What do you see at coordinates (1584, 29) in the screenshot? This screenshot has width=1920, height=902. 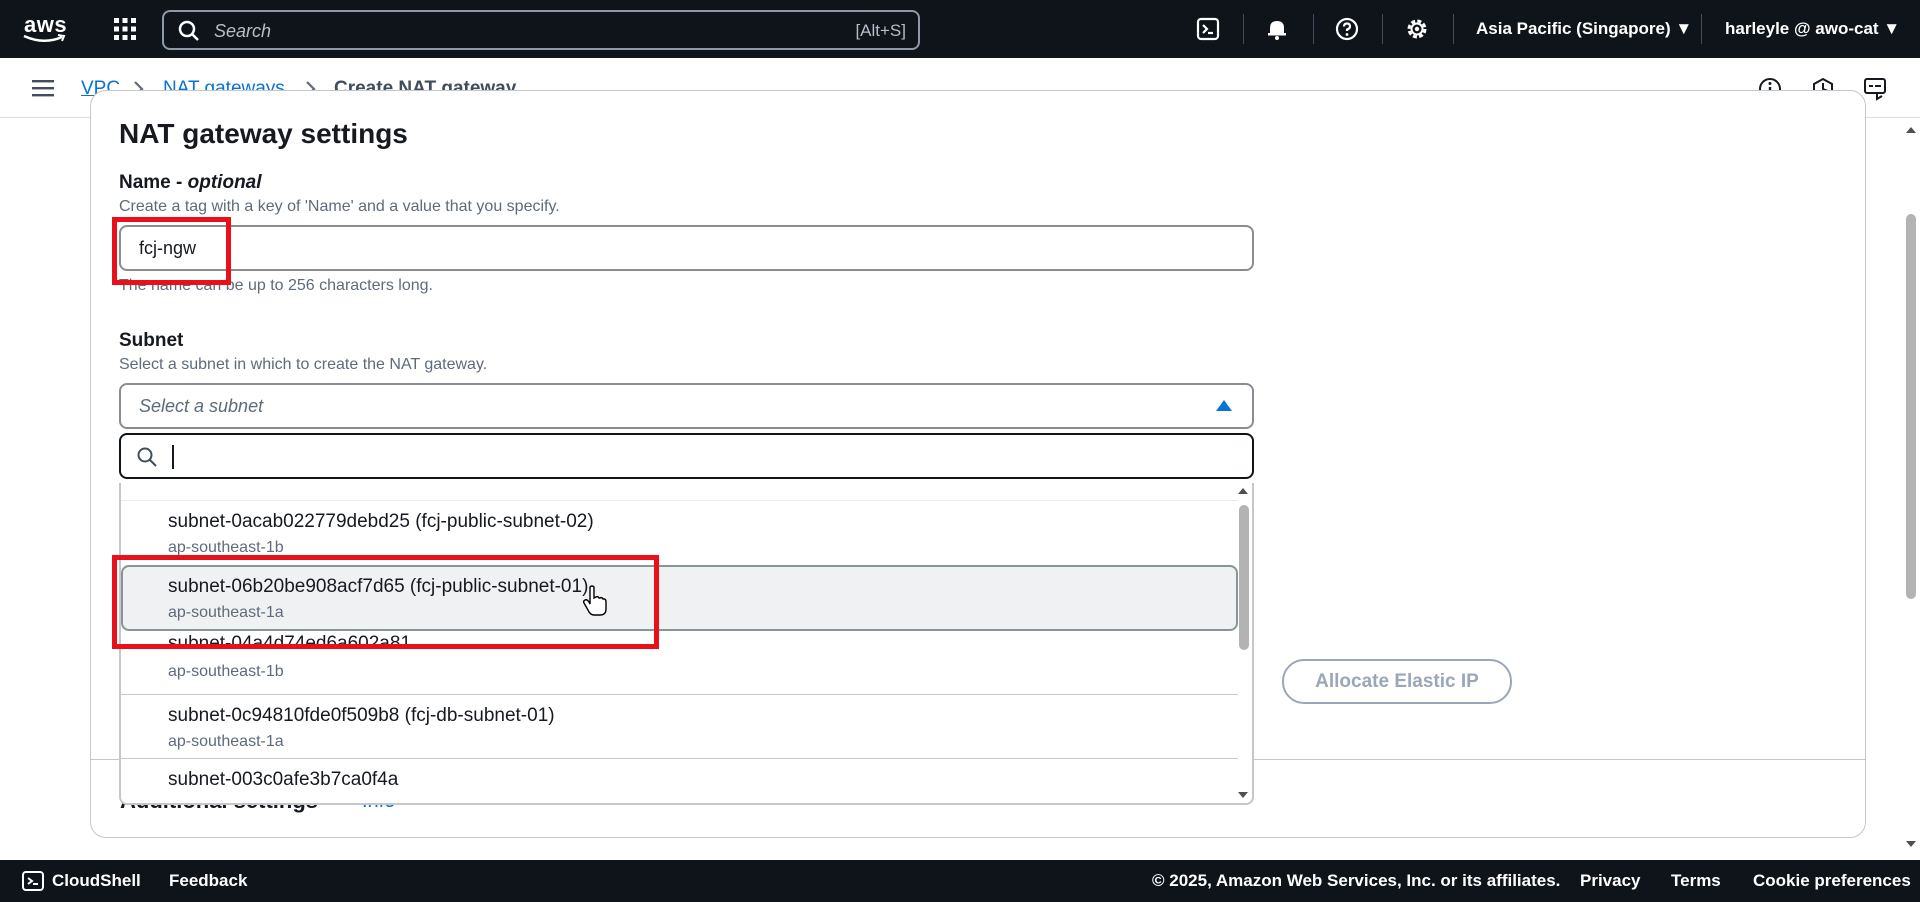 I see `region-selector: Asia Pacific (Singapore) ▼` at bounding box center [1584, 29].